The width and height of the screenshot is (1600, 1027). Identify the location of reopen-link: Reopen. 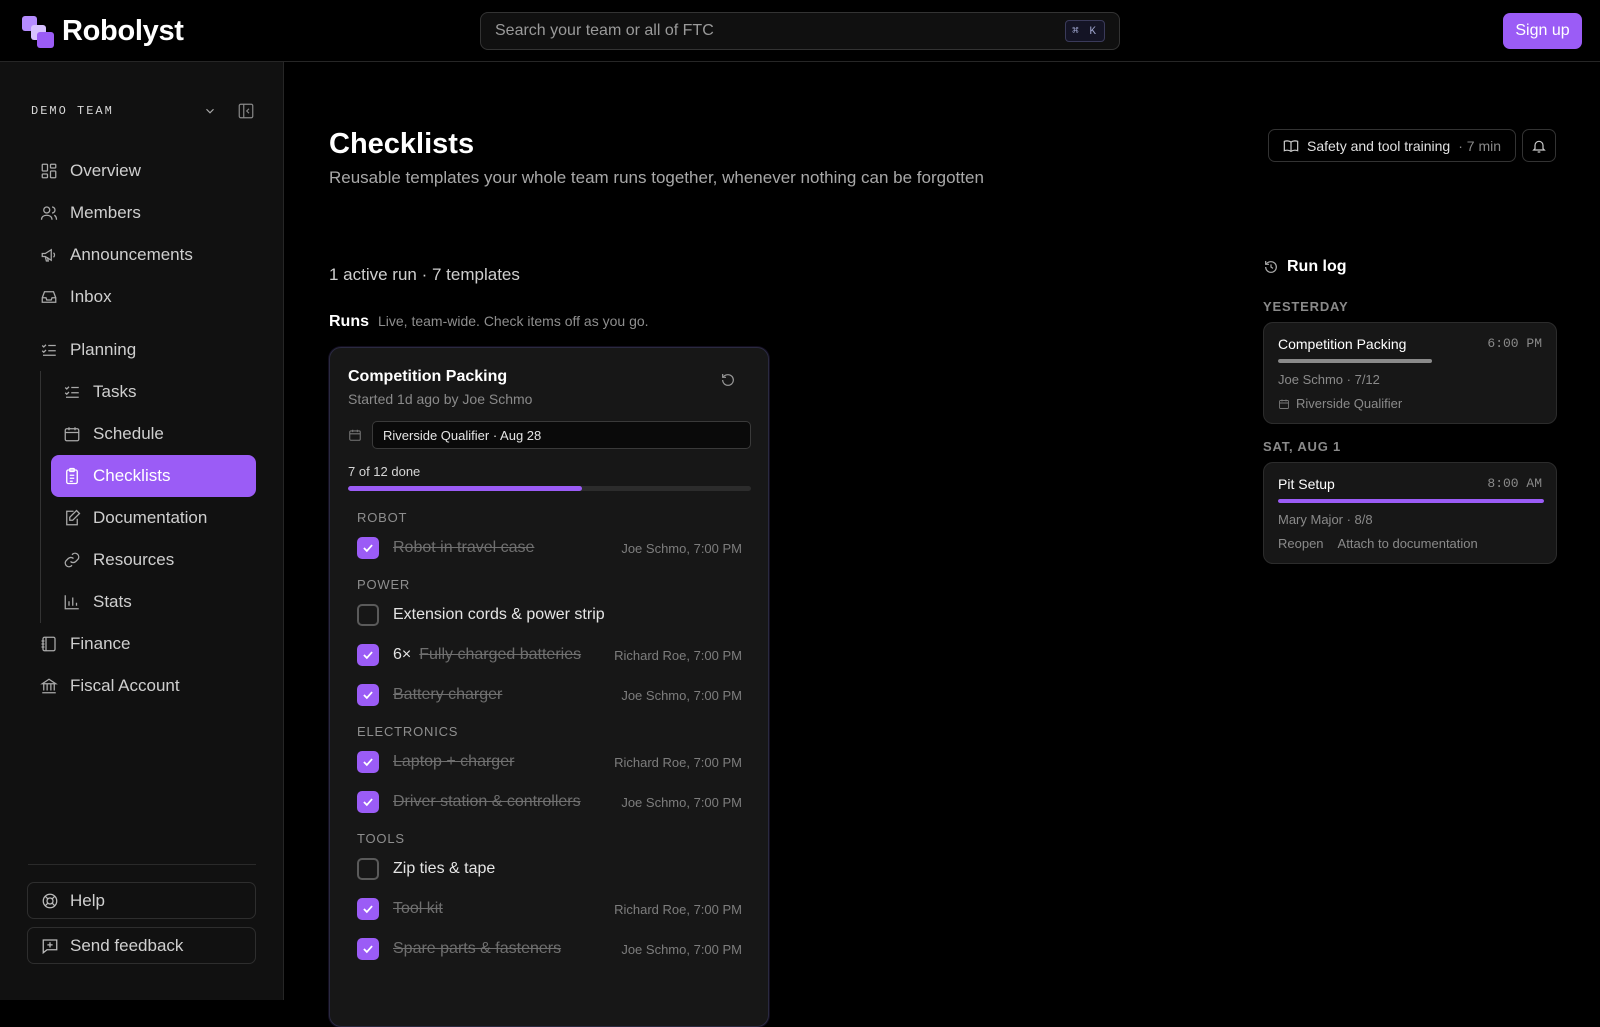
(1301, 543).